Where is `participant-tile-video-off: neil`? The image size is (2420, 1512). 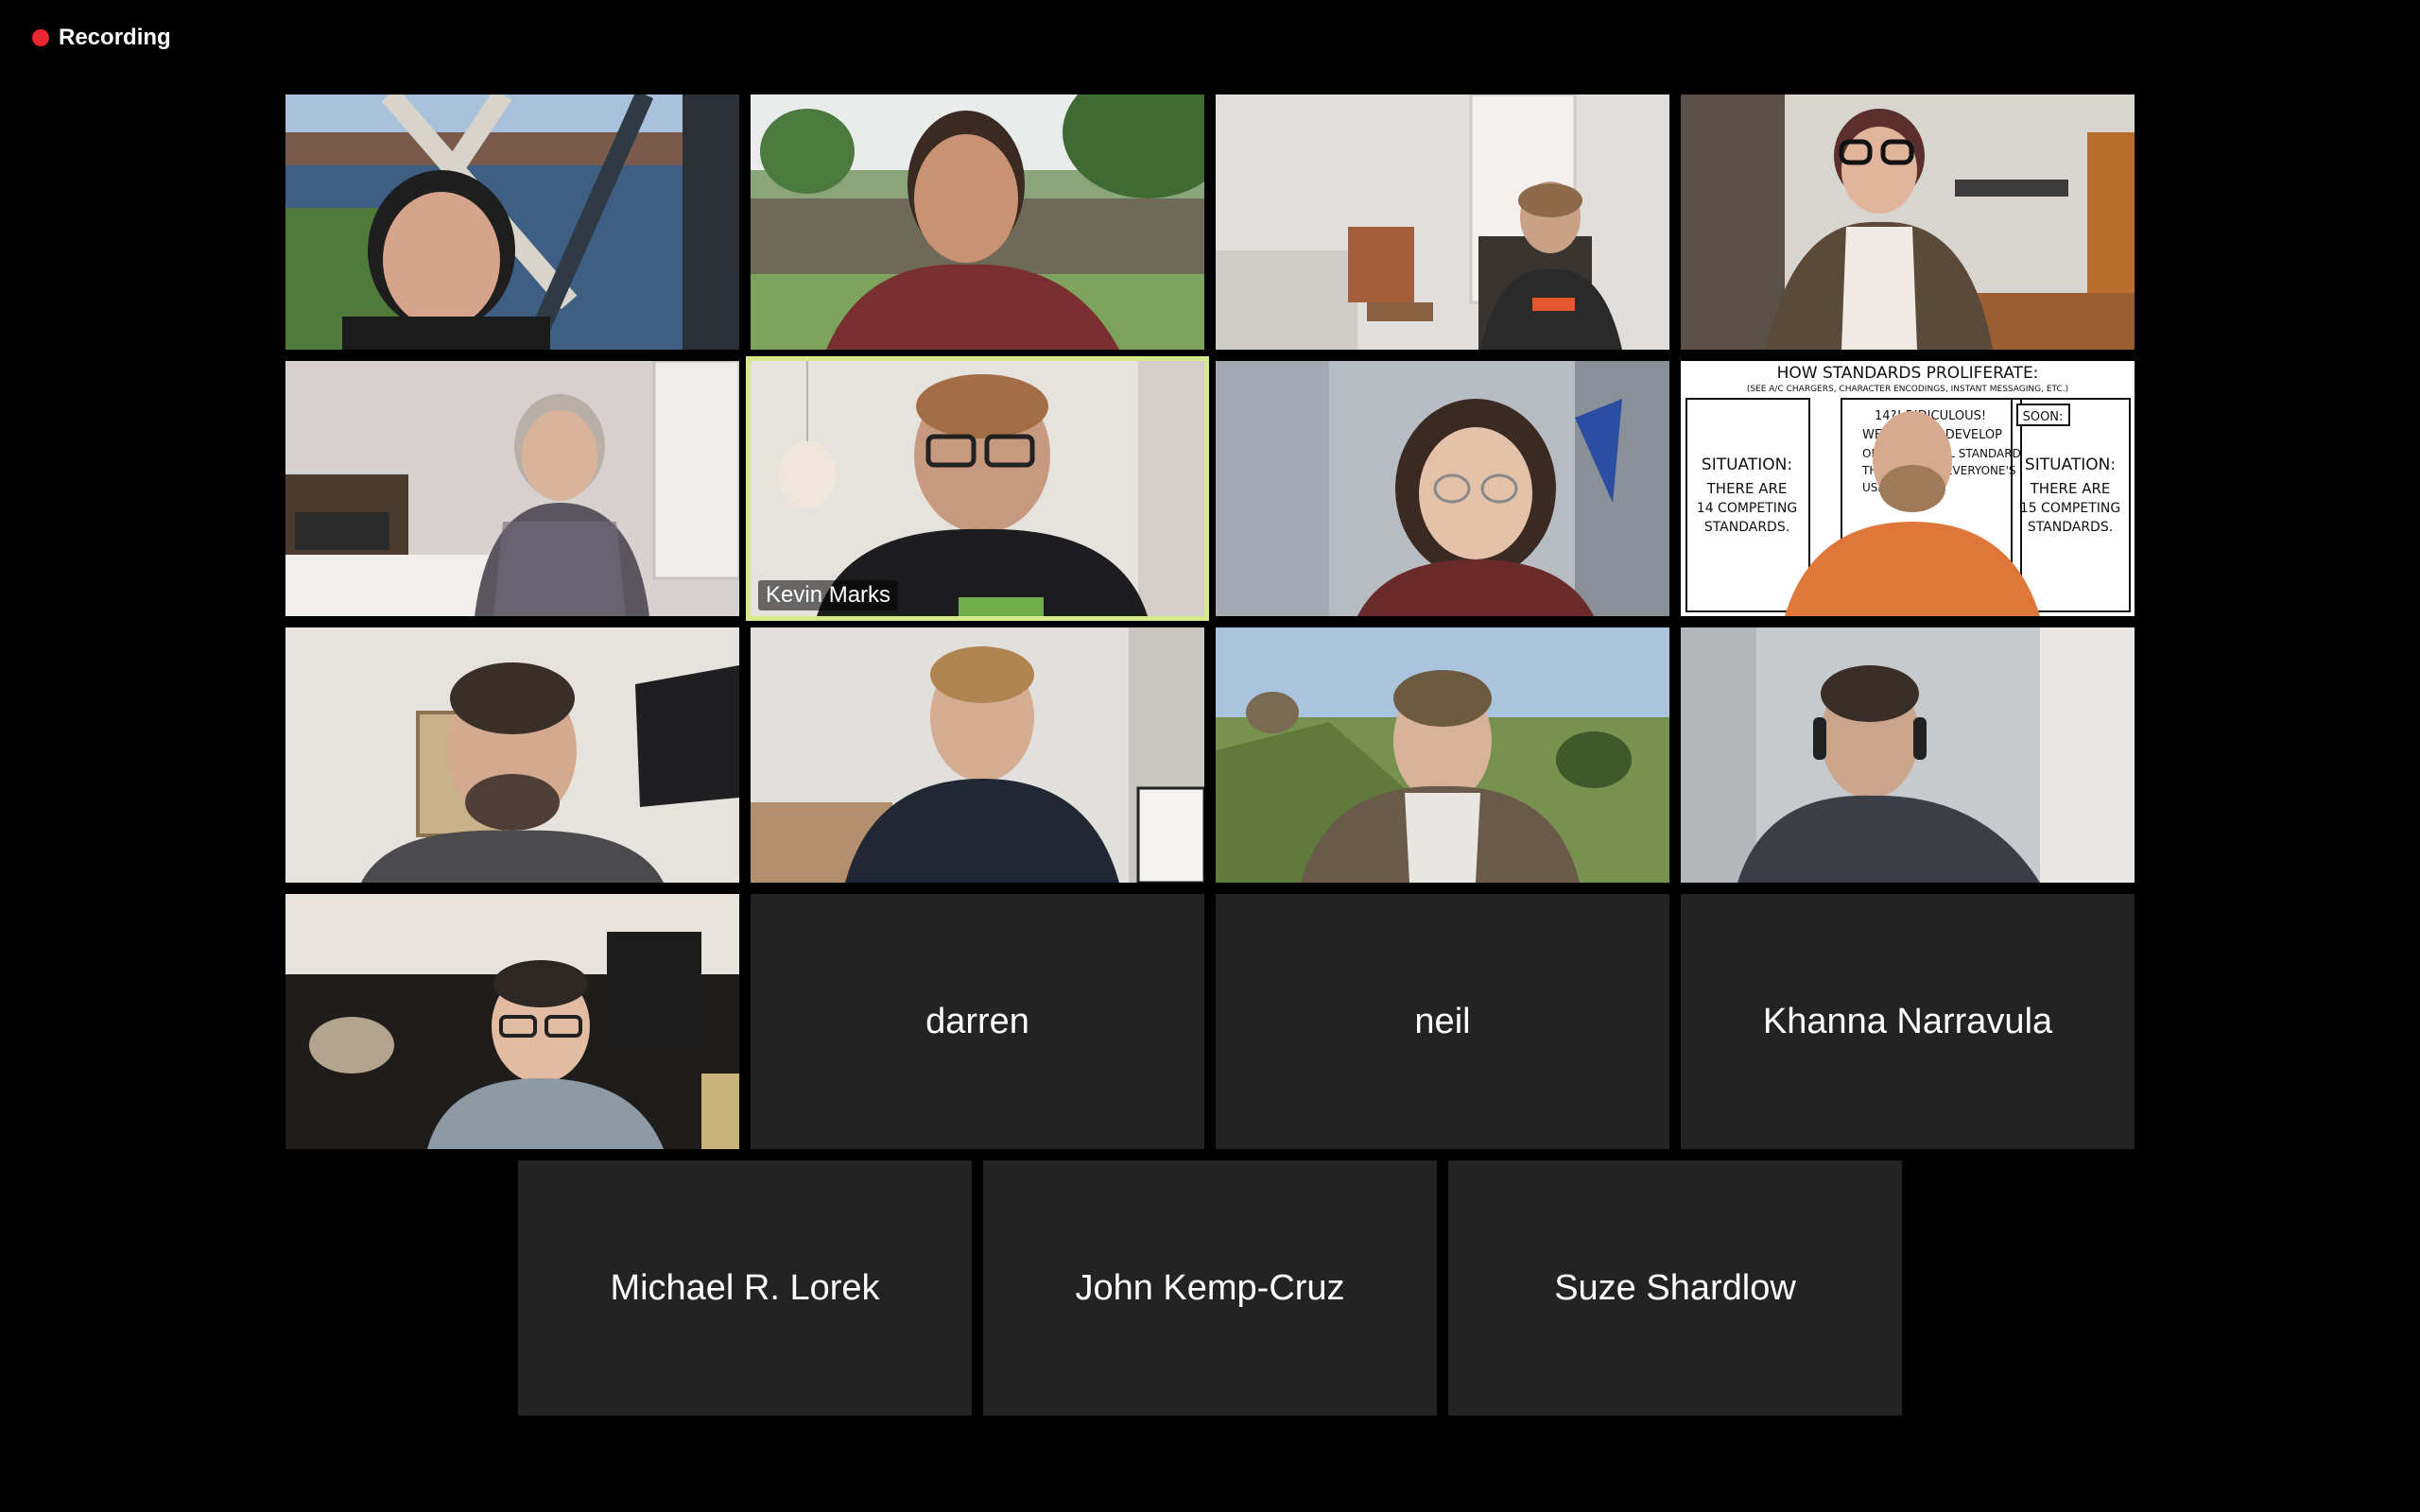
participant-tile-video-off: neil is located at coordinates (1442, 1021).